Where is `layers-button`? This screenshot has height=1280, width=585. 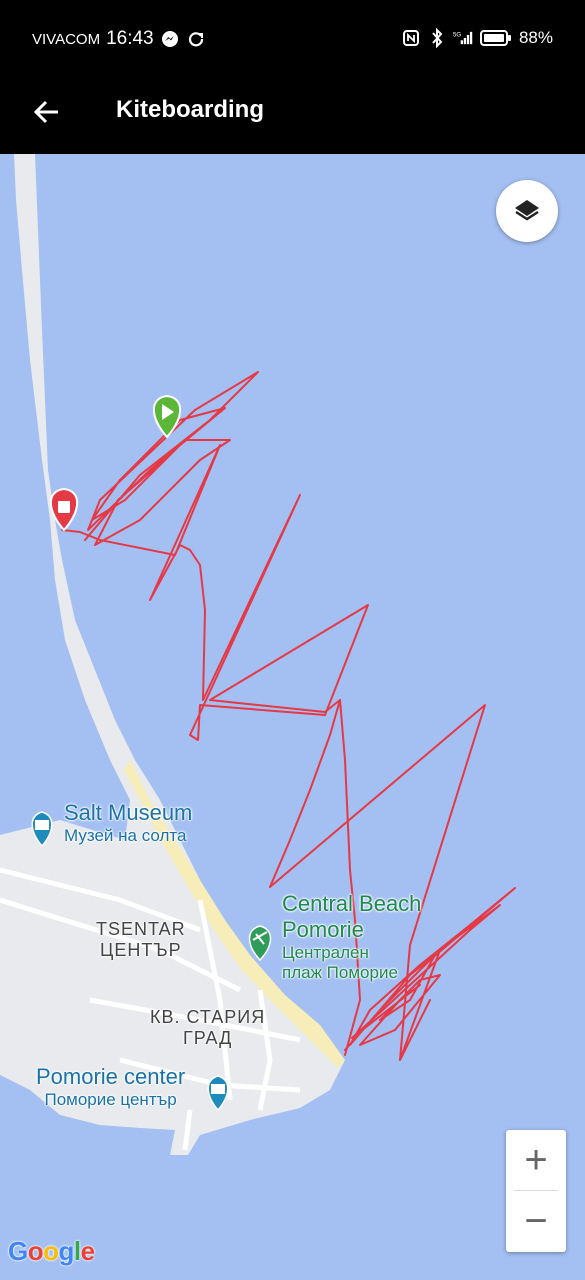
layers-button is located at coordinates (527, 211).